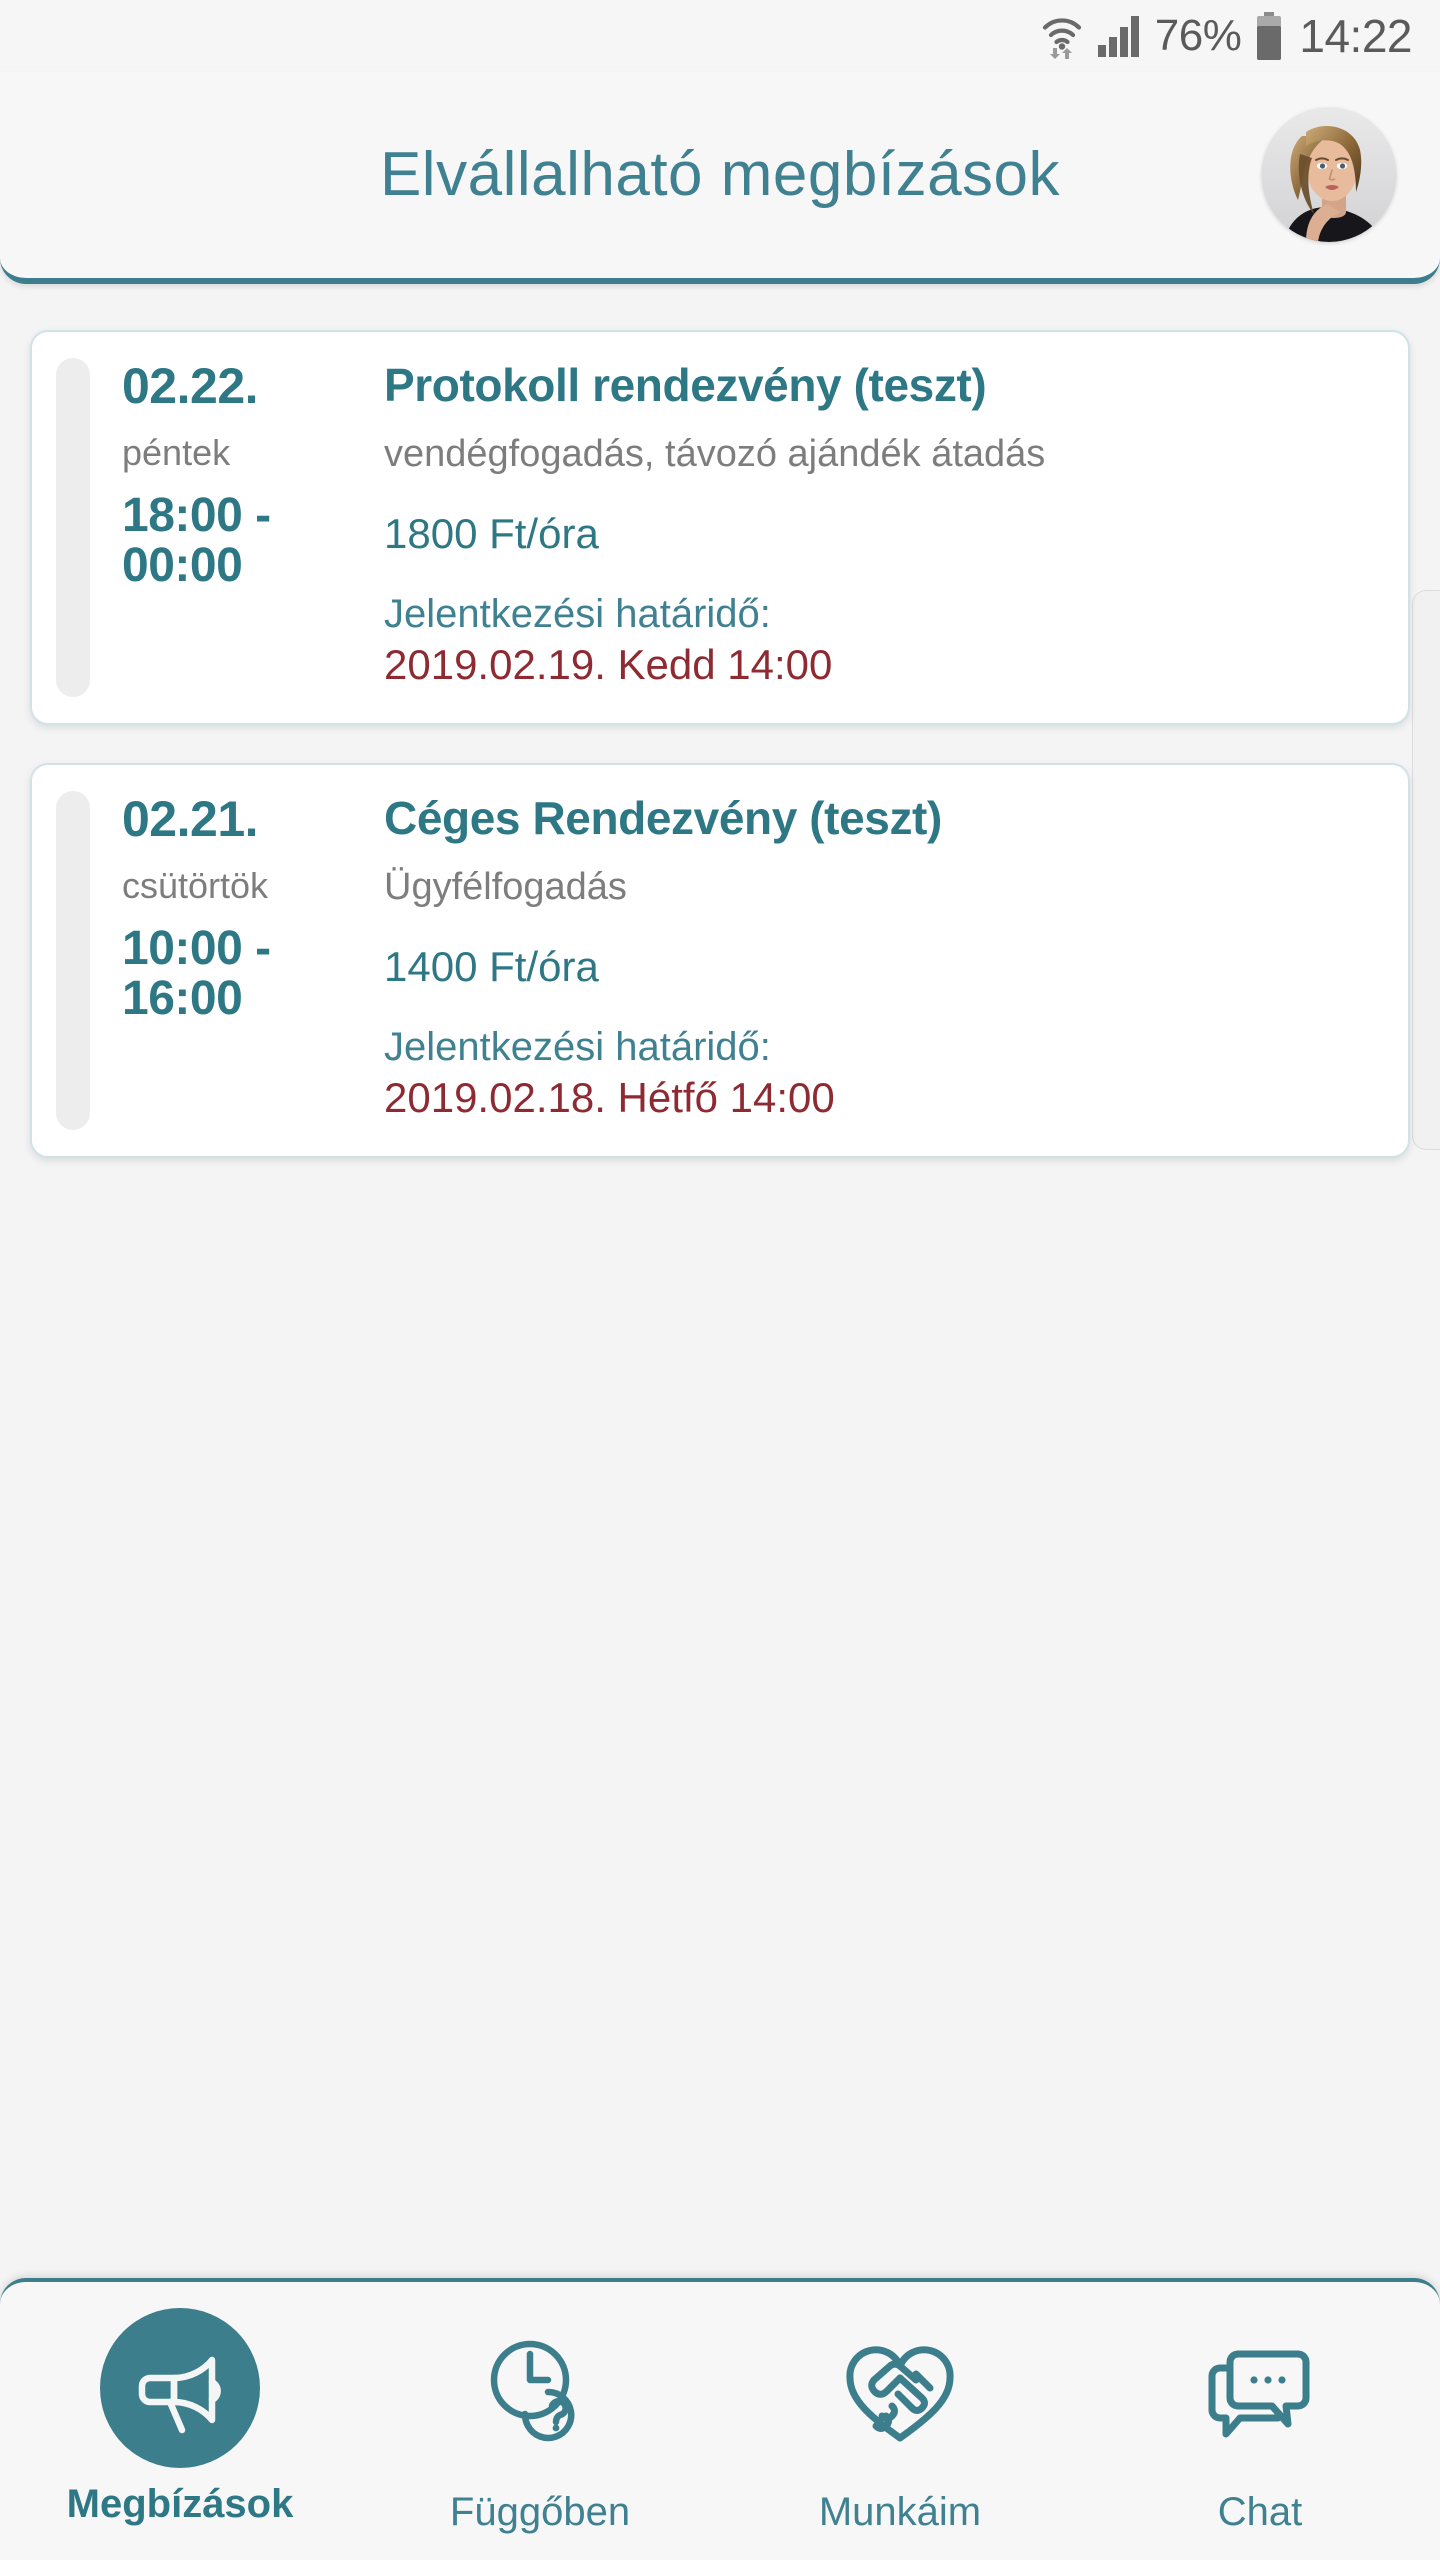 The width and height of the screenshot is (1440, 2560). What do you see at coordinates (1119, 36) in the screenshot?
I see `signal-bars-icon` at bounding box center [1119, 36].